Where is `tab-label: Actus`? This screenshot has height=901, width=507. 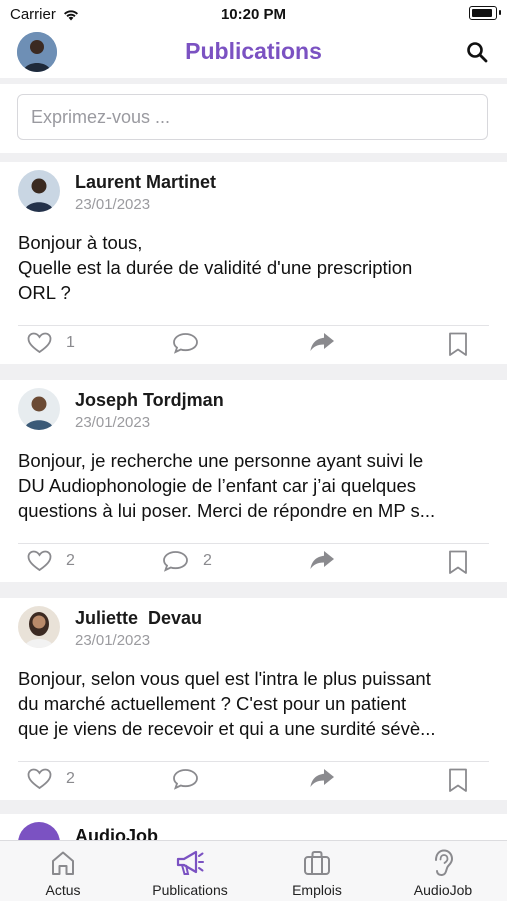
tab-label: Actus is located at coordinates (63, 890).